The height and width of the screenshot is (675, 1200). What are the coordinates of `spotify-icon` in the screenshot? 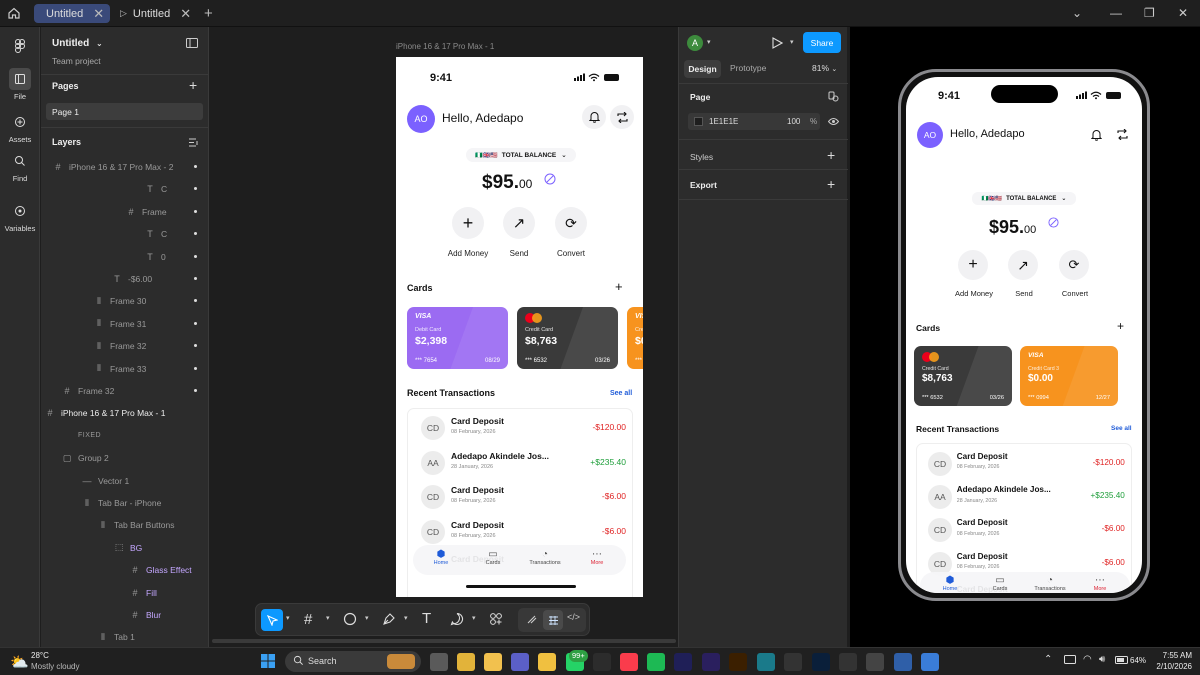 It's located at (656, 662).